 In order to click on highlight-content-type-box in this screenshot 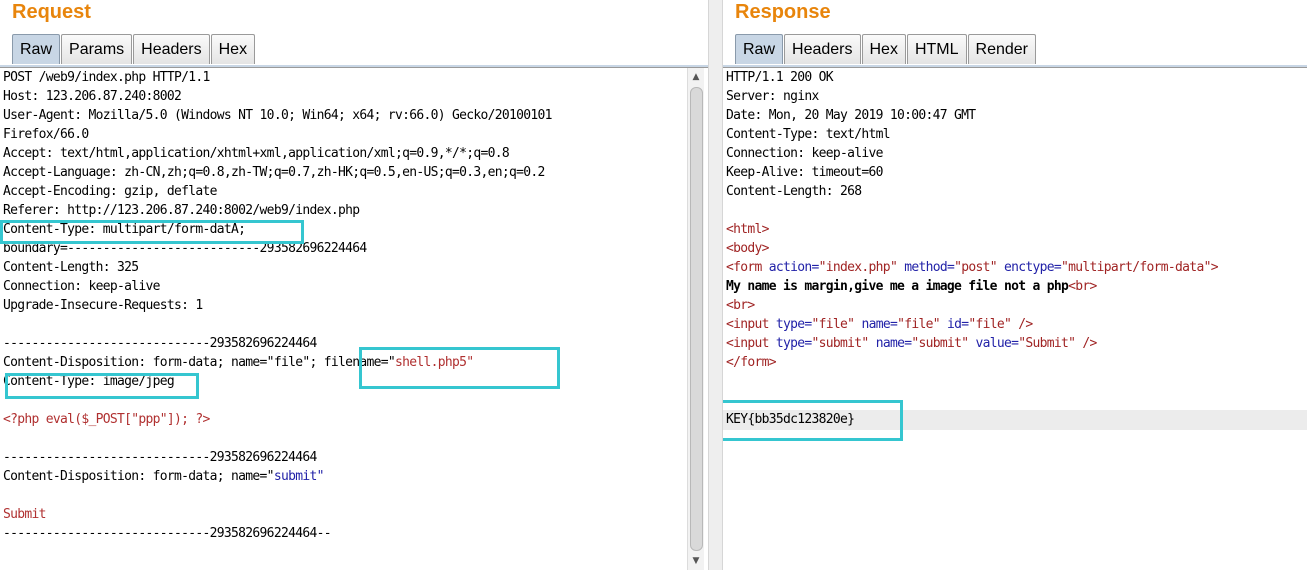, I will do `click(152, 232)`.